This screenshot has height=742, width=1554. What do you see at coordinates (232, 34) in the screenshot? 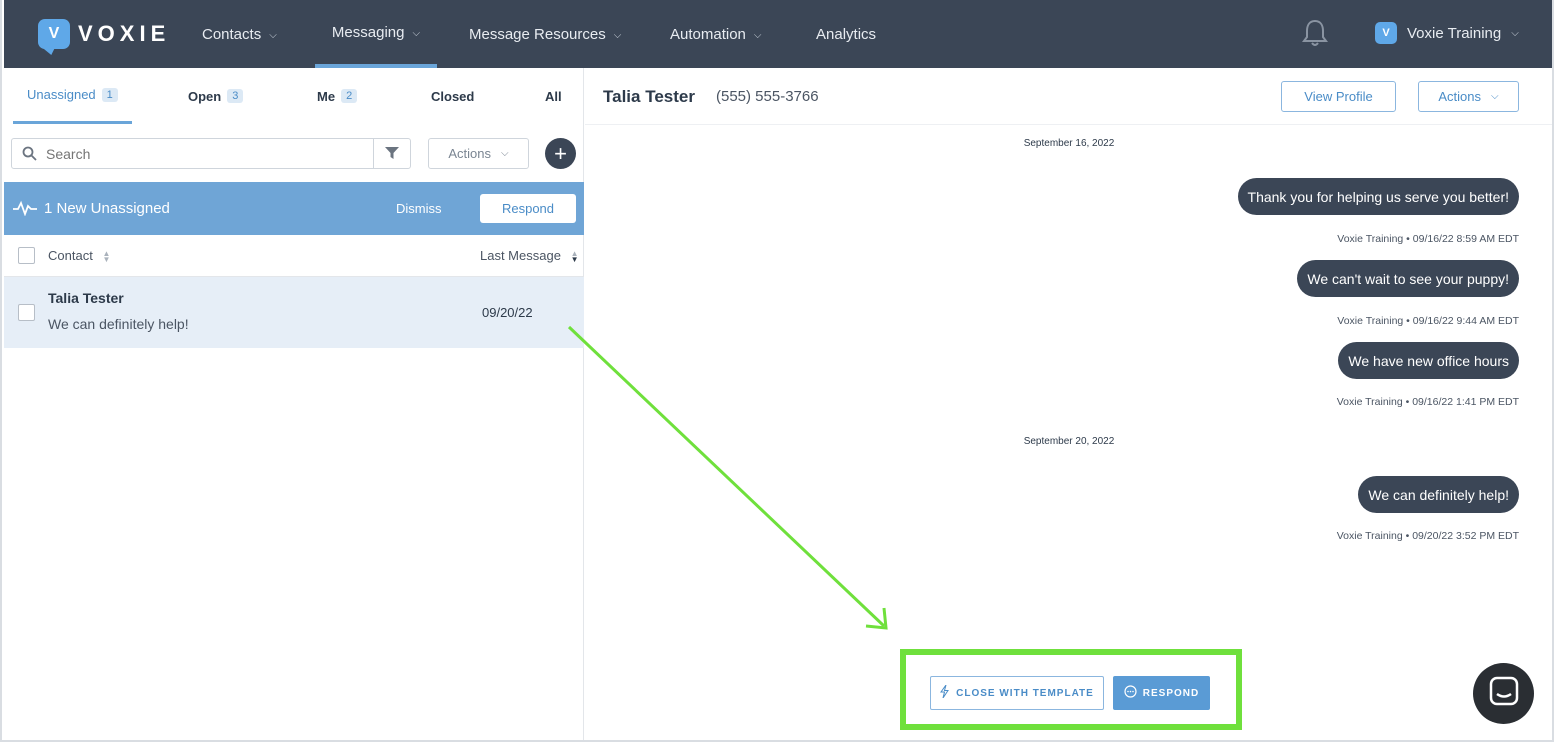
I see `nav-label: Contacts` at bounding box center [232, 34].